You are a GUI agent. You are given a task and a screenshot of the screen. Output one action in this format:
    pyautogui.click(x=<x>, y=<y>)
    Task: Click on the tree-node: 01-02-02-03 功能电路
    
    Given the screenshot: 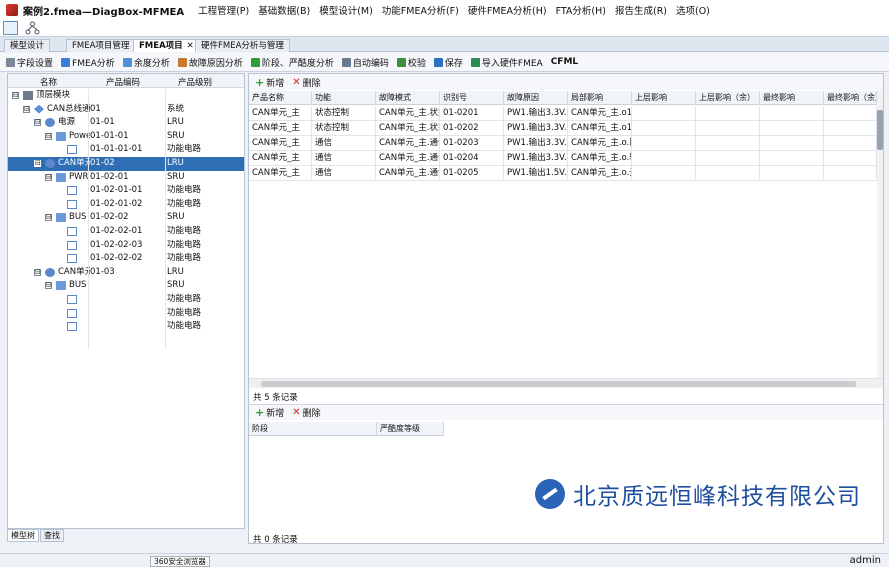 What is the action you would take?
    pyautogui.click(x=126, y=246)
    